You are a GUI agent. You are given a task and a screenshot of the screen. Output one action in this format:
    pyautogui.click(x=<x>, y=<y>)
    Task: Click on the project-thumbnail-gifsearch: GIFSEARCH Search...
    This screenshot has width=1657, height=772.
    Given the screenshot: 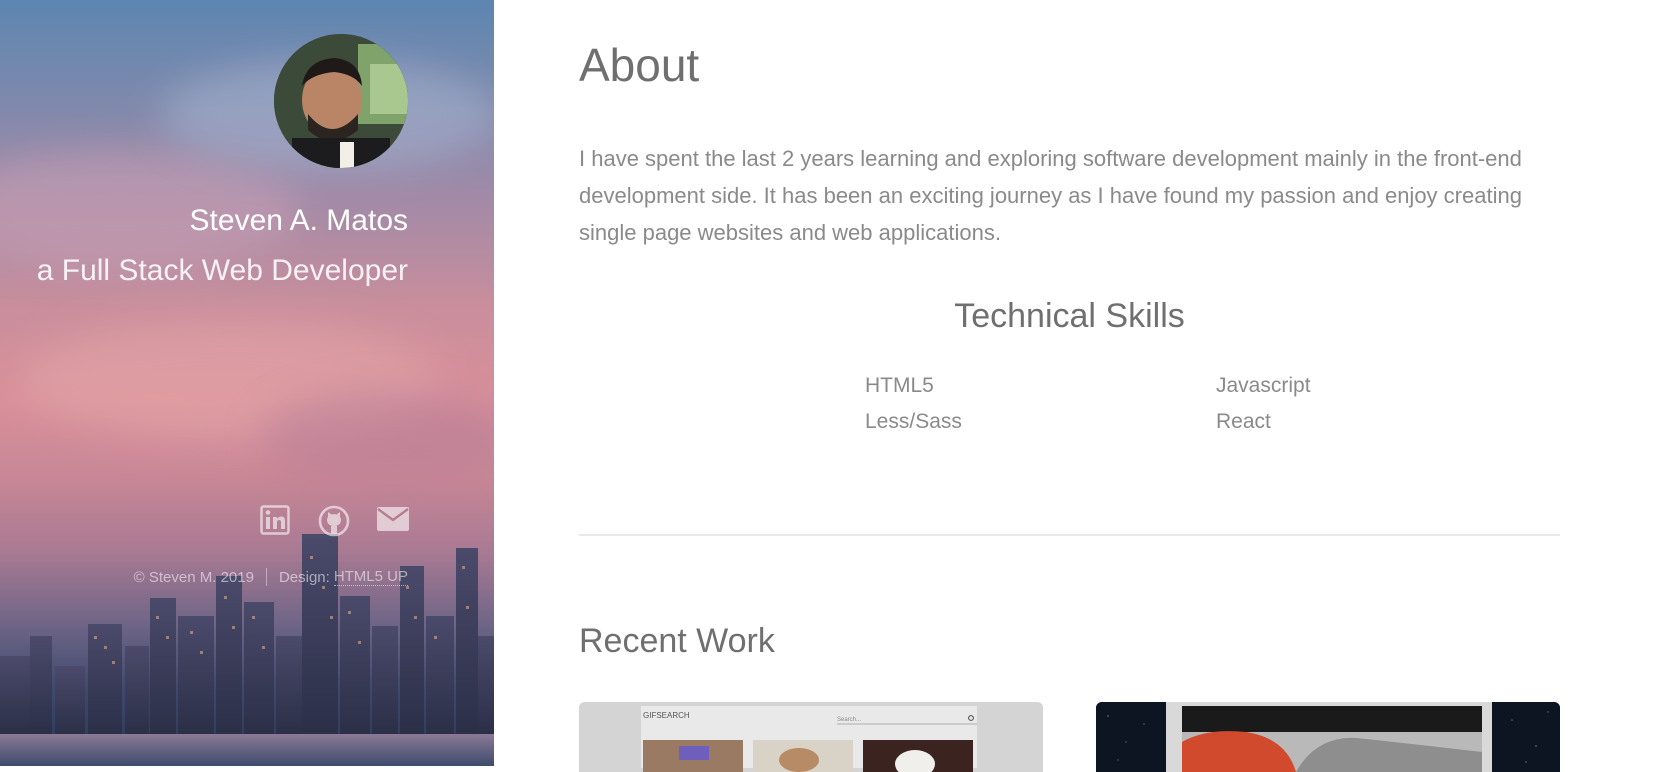 What is the action you would take?
    pyautogui.click(x=811, y=737)
    